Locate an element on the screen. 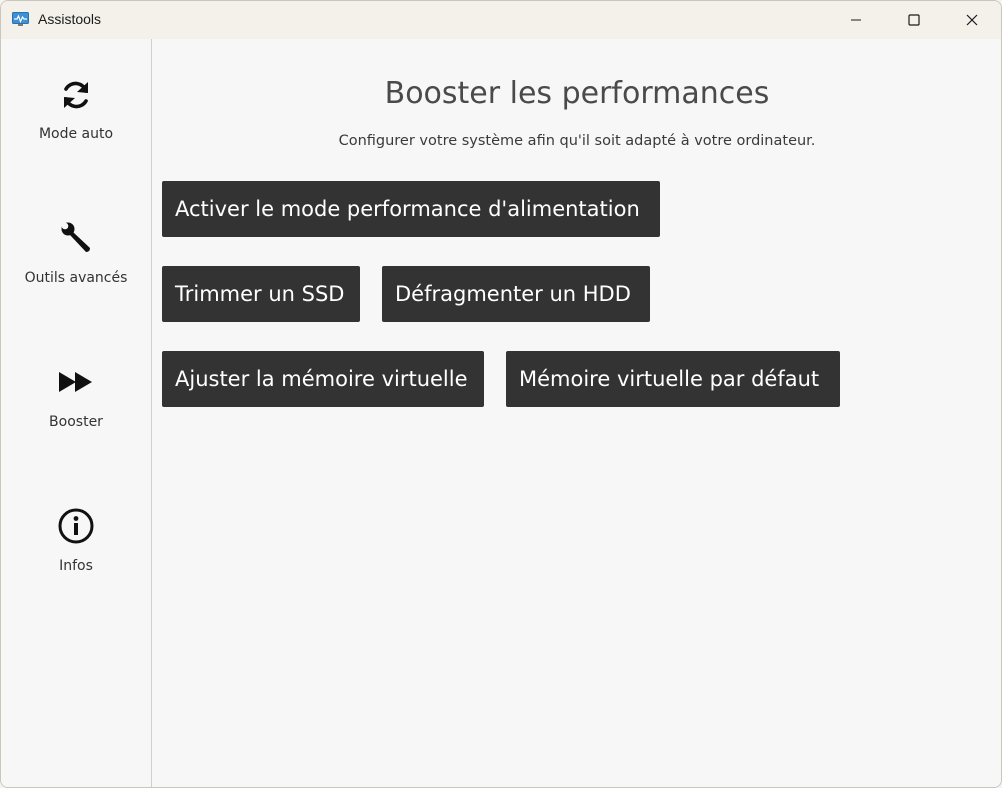  sidebar-item-outils-avances: Outils avancés is located at coordinates (76, 244).